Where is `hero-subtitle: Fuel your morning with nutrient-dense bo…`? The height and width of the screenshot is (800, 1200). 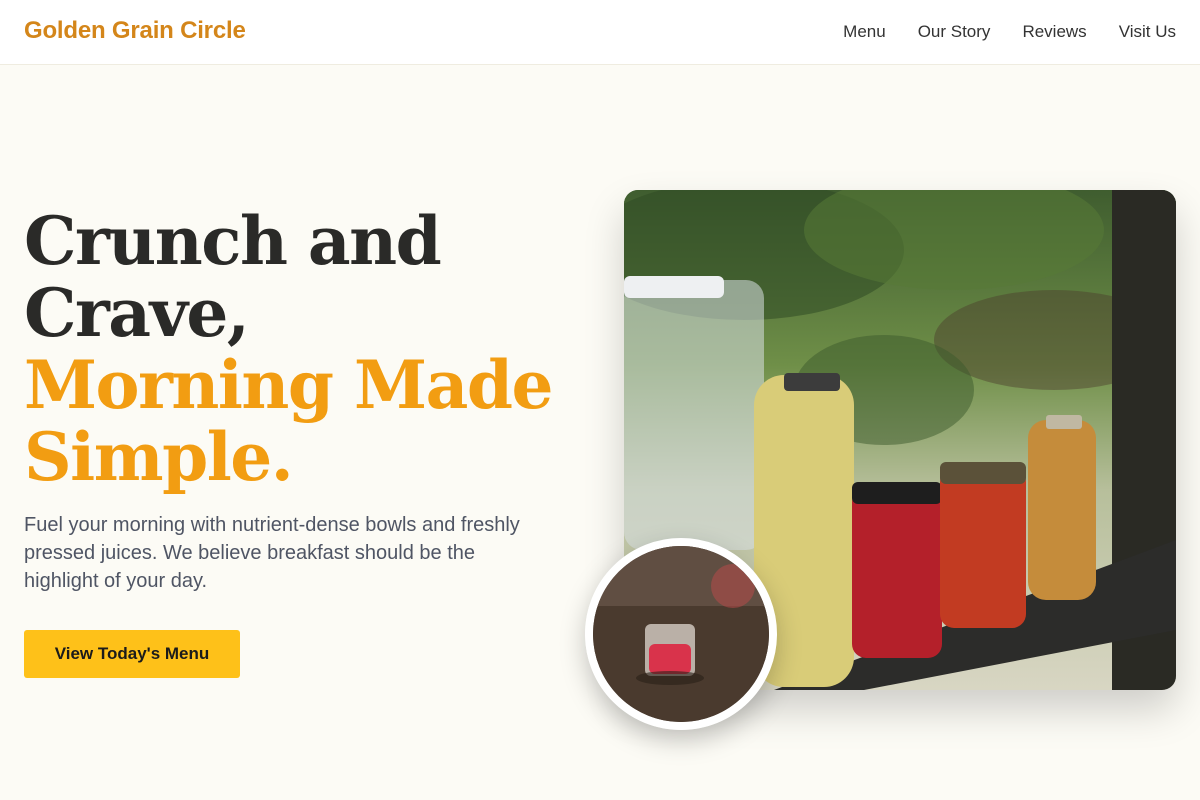 hero-subtitle: Fuel your morning with nutrient-dense bo… is located at coordinates (272, 553).